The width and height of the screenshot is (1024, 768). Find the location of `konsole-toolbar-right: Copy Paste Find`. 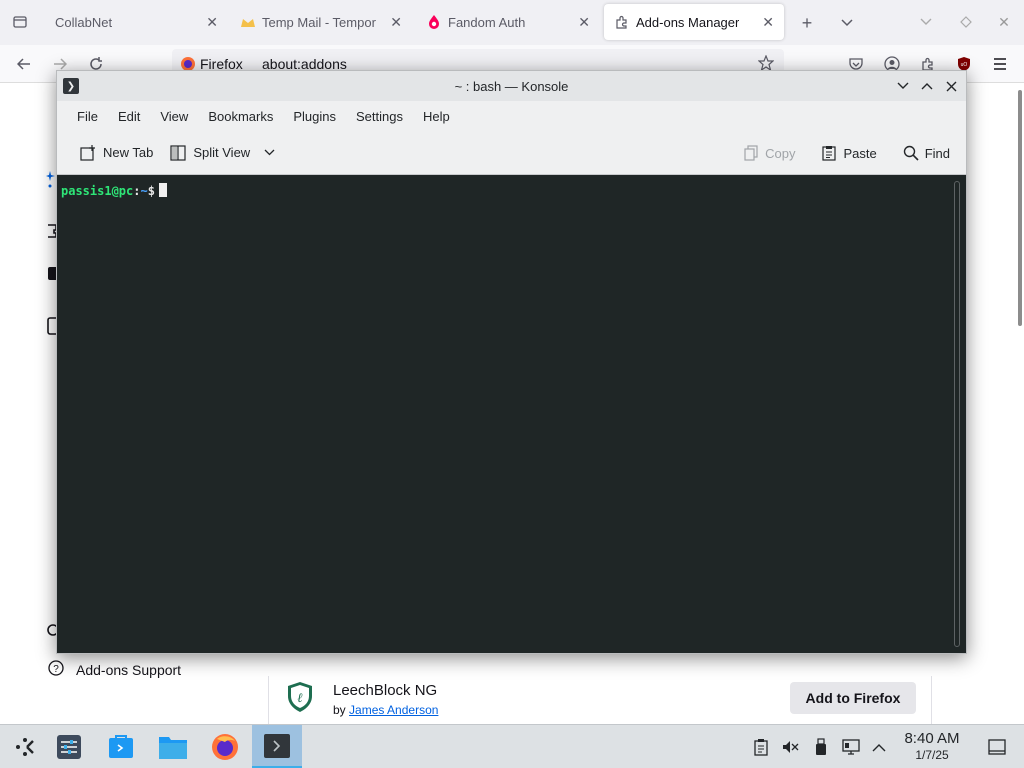

konsole-toolbar-right: Copy Paste Find is located at coordinates (846, 153).